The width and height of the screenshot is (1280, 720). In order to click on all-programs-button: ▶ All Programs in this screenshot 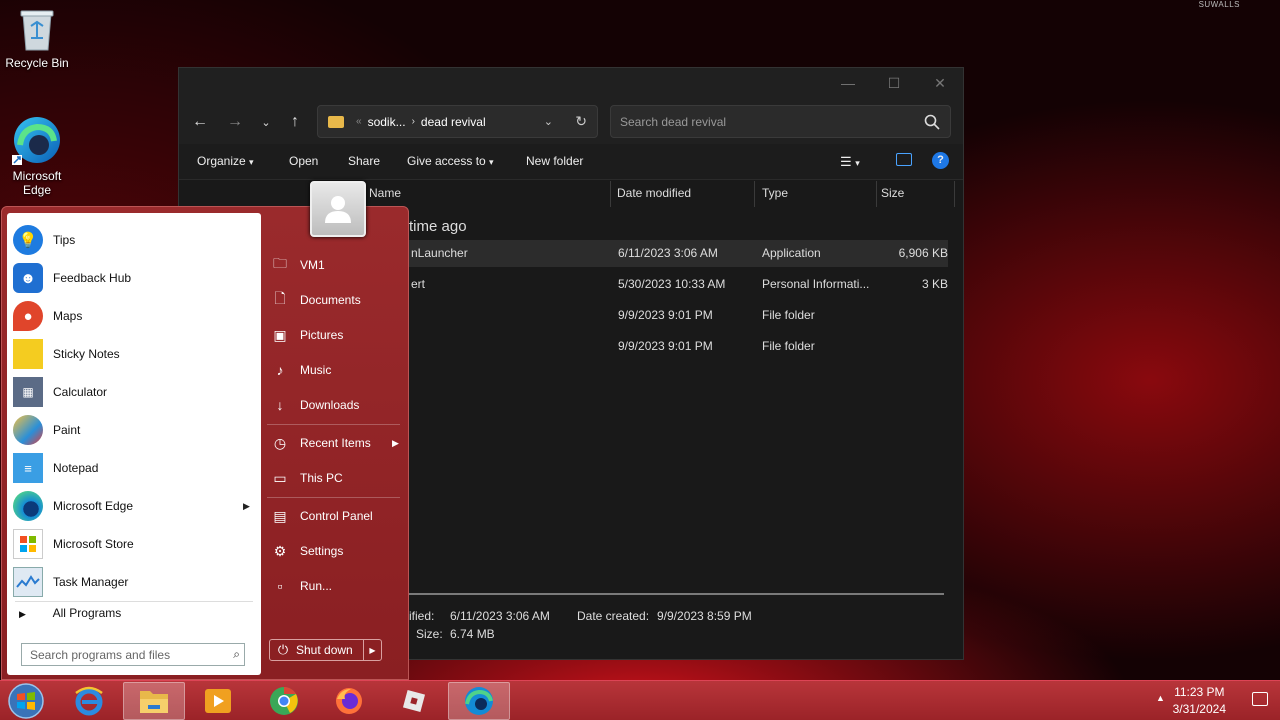, I will do `click(70, 613)`.